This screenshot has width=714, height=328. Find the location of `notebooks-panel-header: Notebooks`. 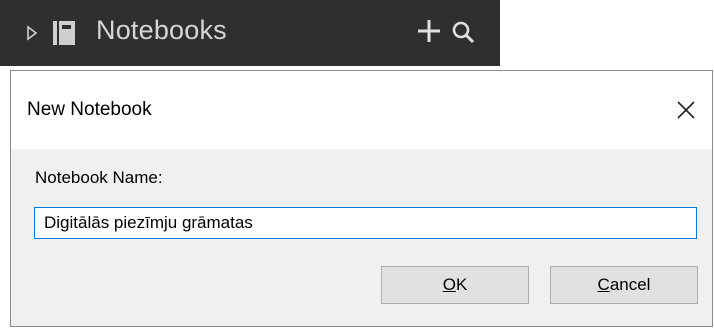

notebooks-panel-header: Notebooks is located at coordinates (250, 33).